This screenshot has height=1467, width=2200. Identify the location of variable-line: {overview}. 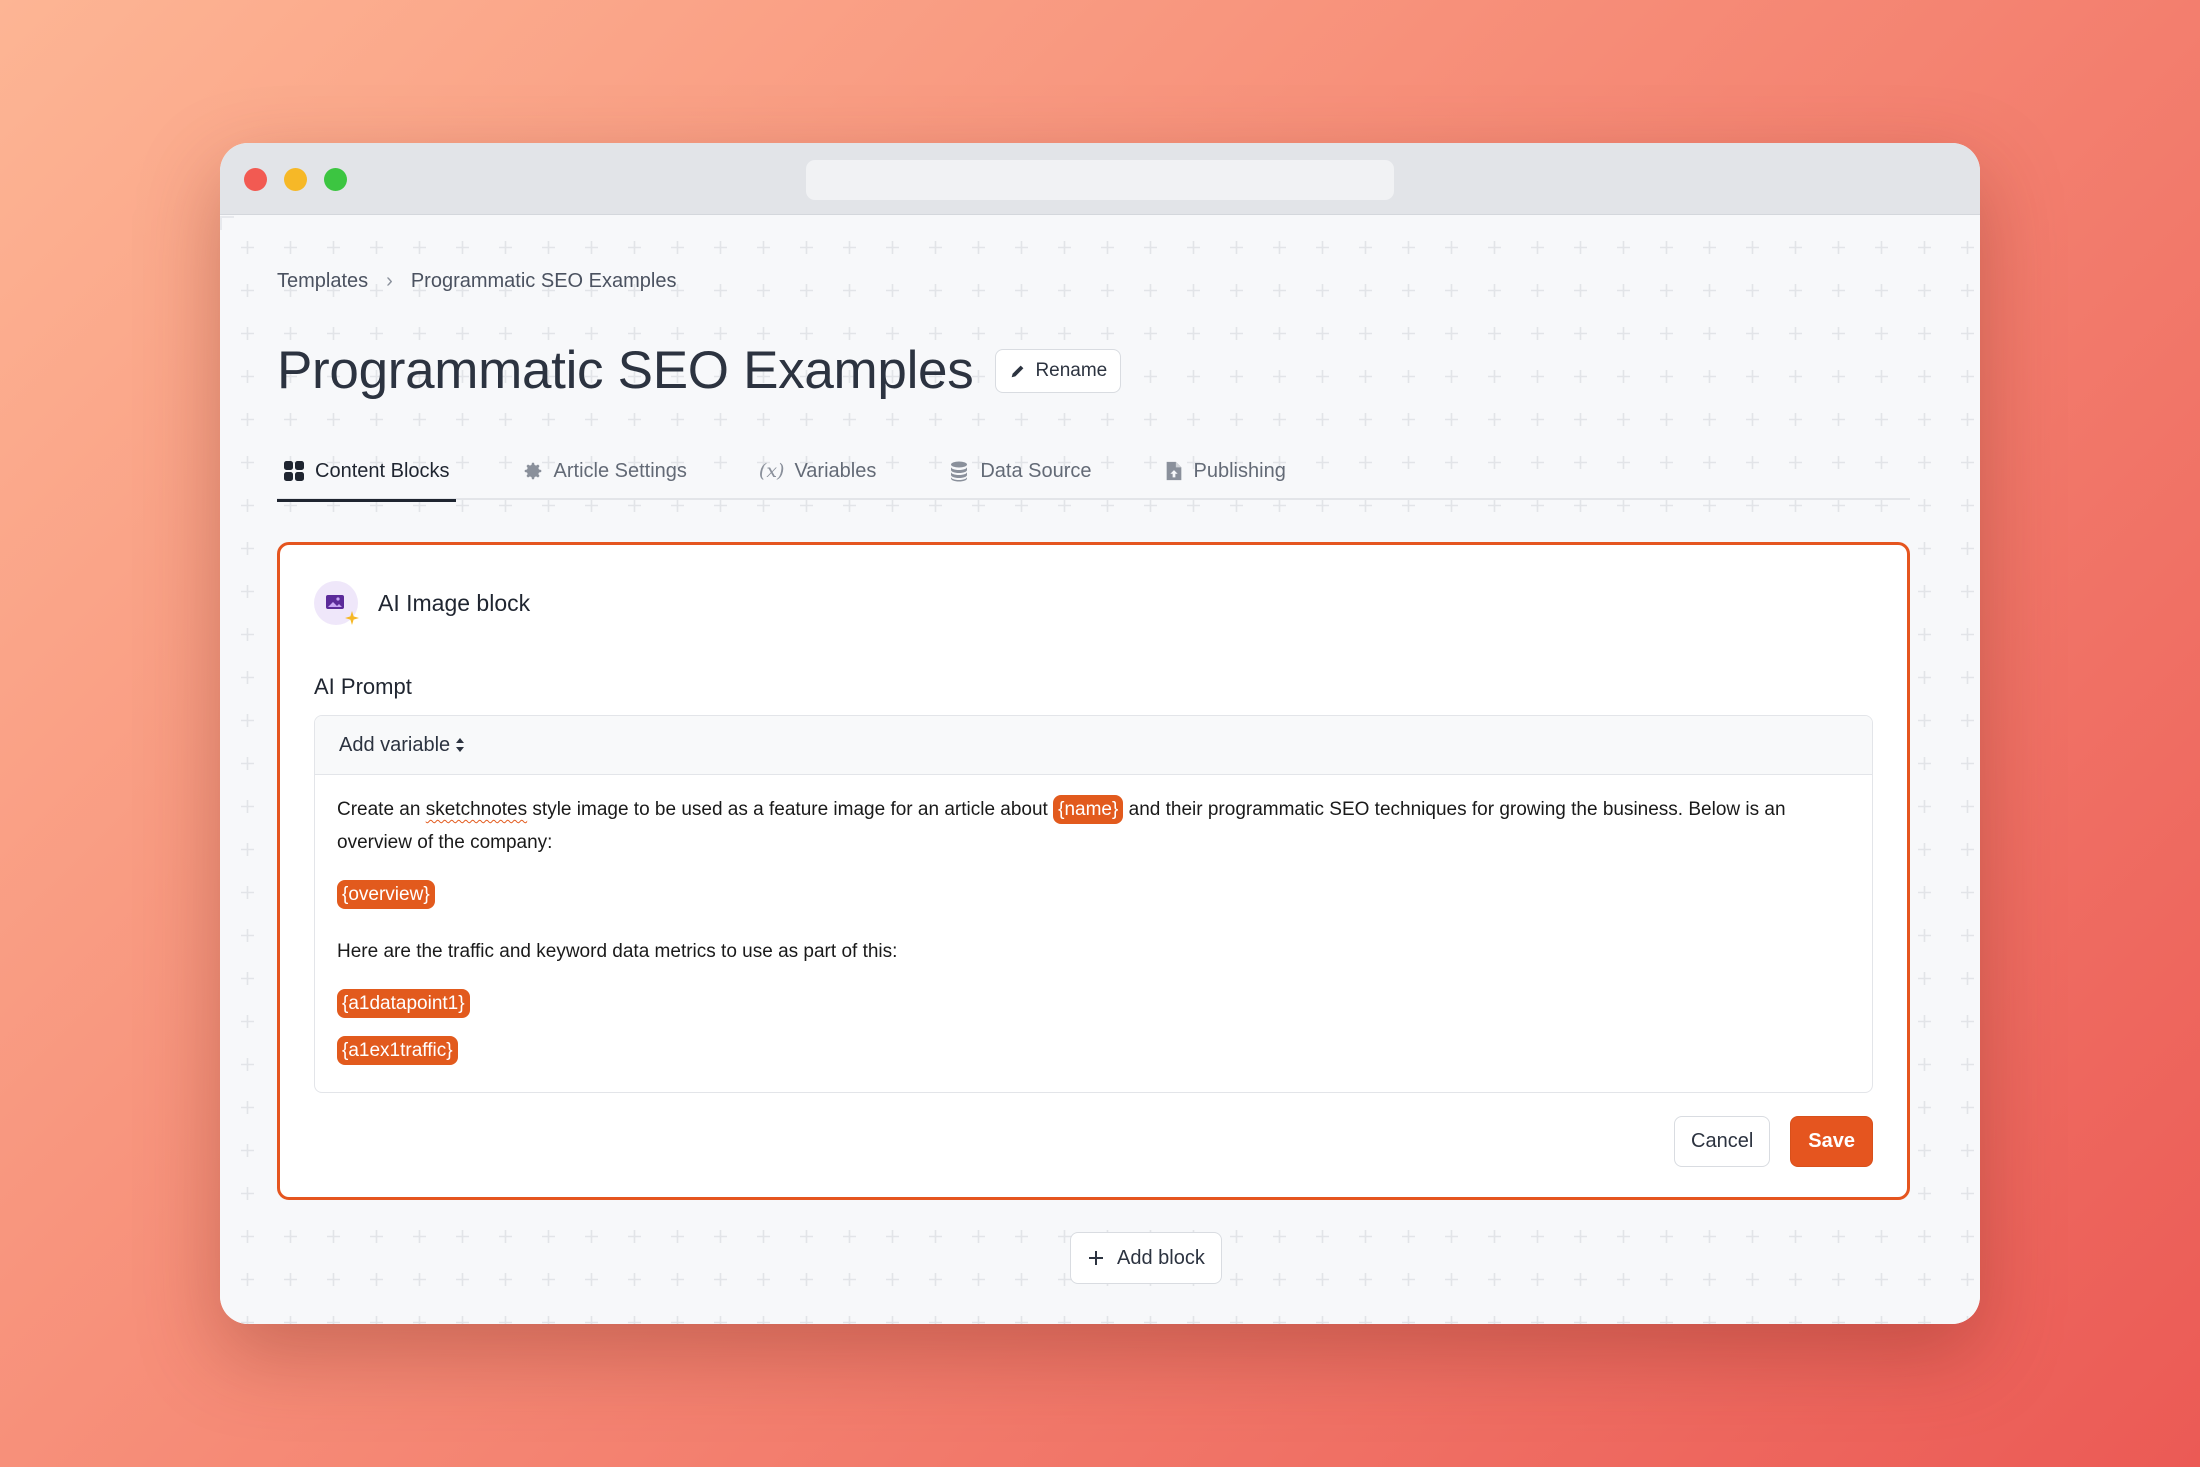
(1093, 894).